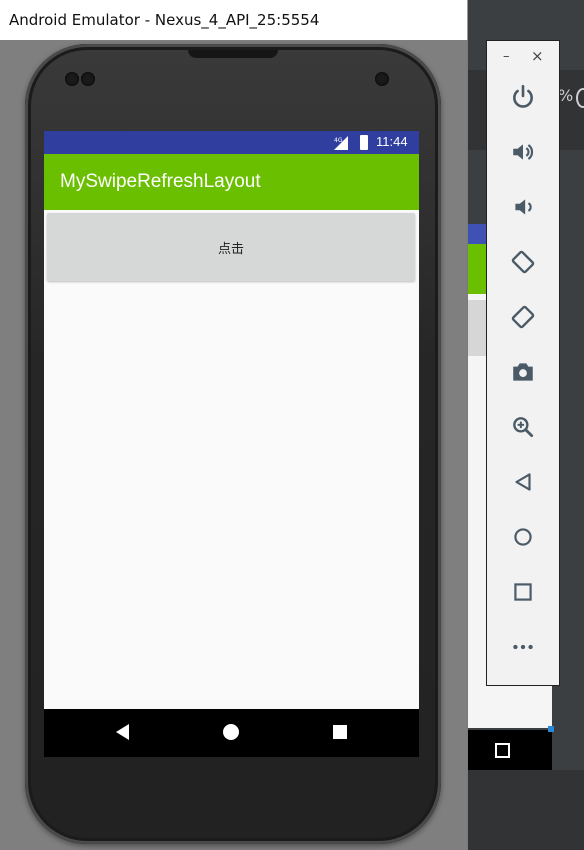 The height and width of the screenshot is (850, 584). Describe the element at coordinates (233, 54) in the screenshot. I see `speaker-grill` at that location.